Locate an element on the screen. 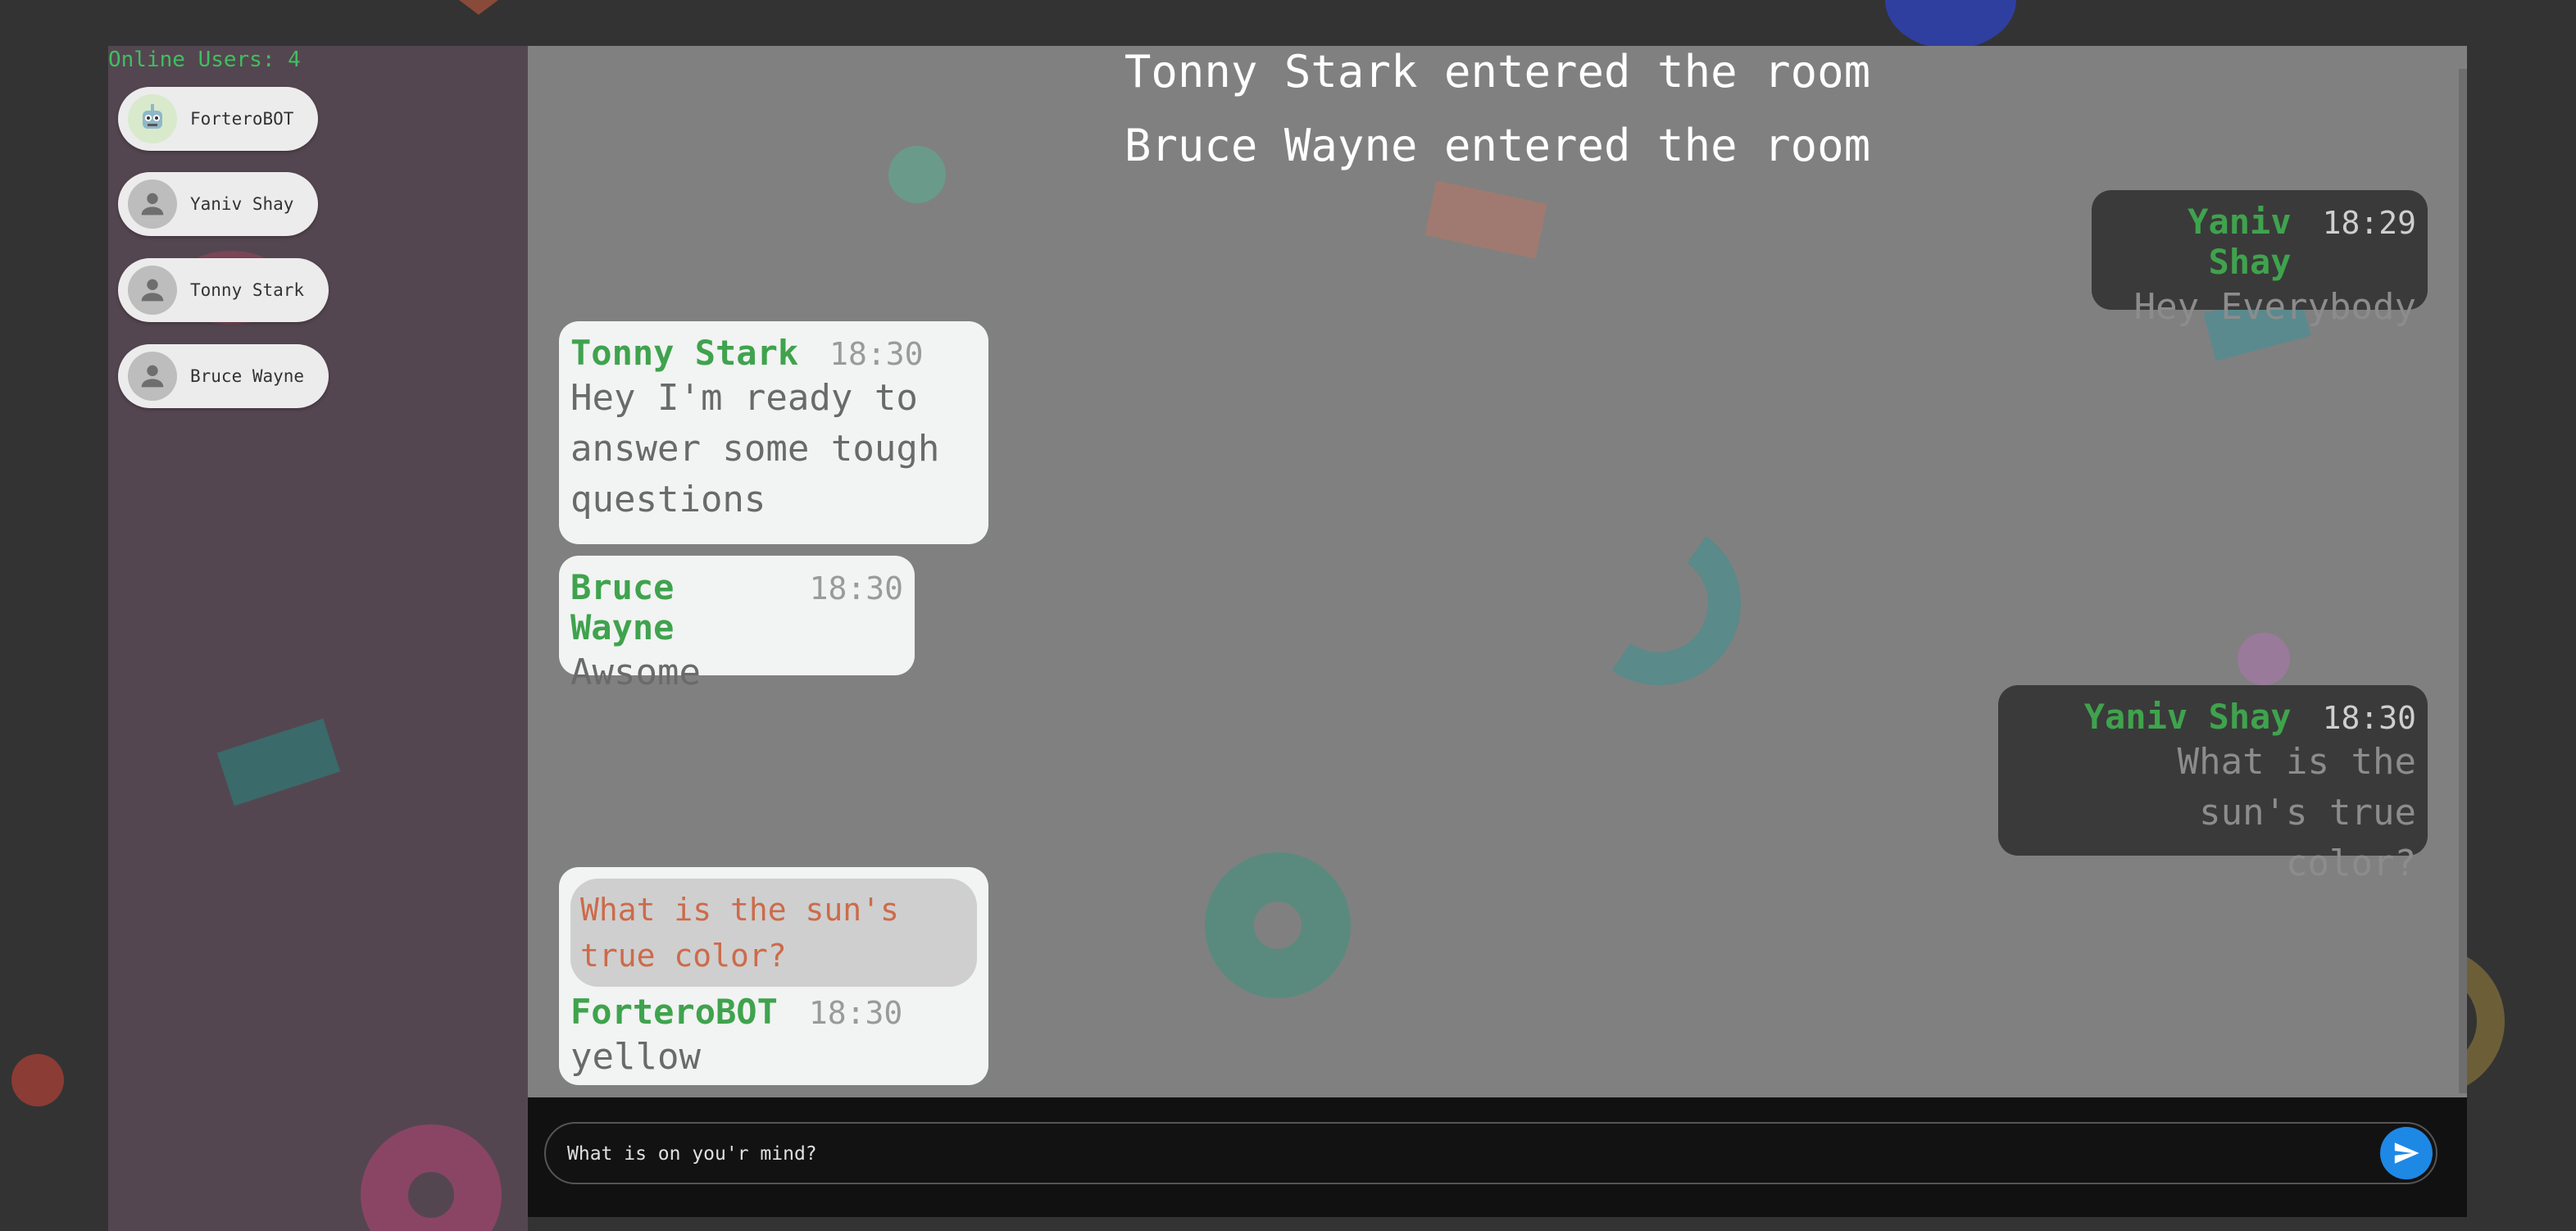 The width and height of the screenshot is (2576, 1231). background-triangle-shape is located at coordinates (478, 7).